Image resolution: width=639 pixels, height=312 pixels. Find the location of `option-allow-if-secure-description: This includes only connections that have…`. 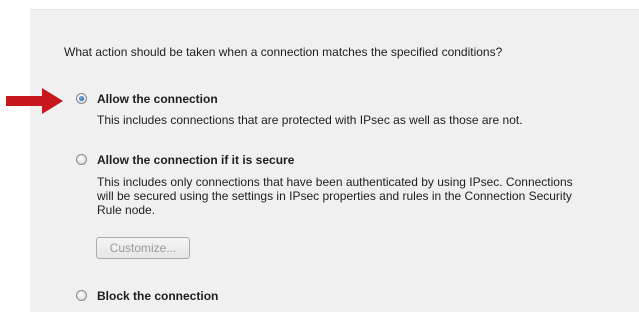

option-allow-if-secure-description: This includes only connections that have… is located at coordinates (335, 196).